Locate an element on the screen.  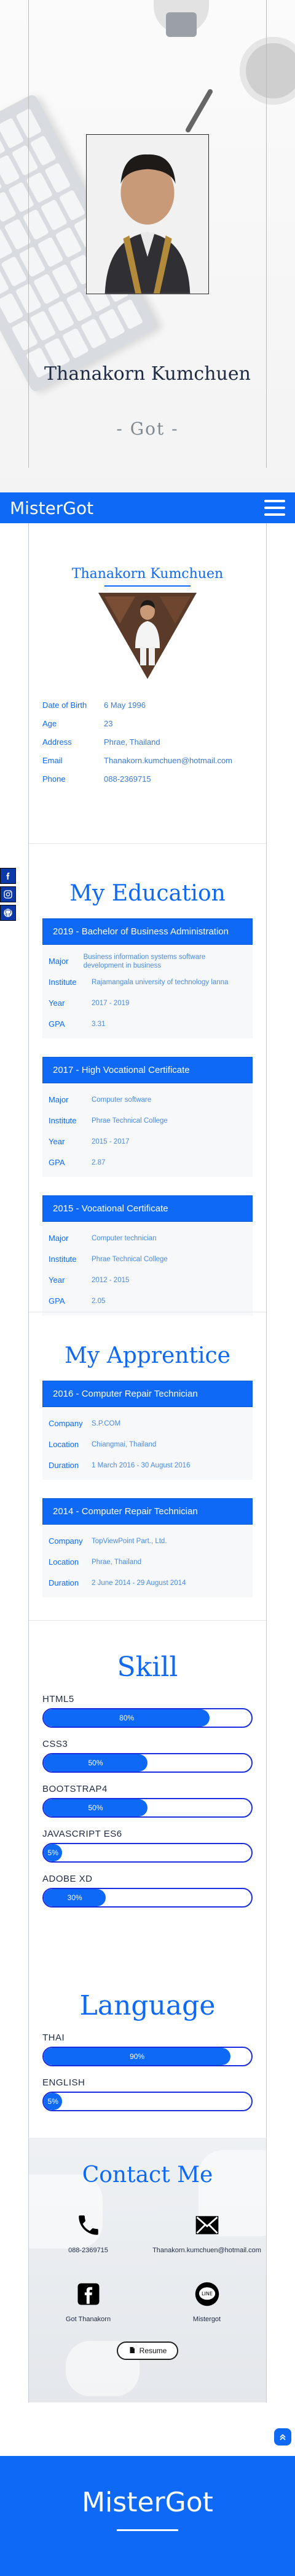
contact-line: LINE Mistergot is located at coordinates (207, 2301).